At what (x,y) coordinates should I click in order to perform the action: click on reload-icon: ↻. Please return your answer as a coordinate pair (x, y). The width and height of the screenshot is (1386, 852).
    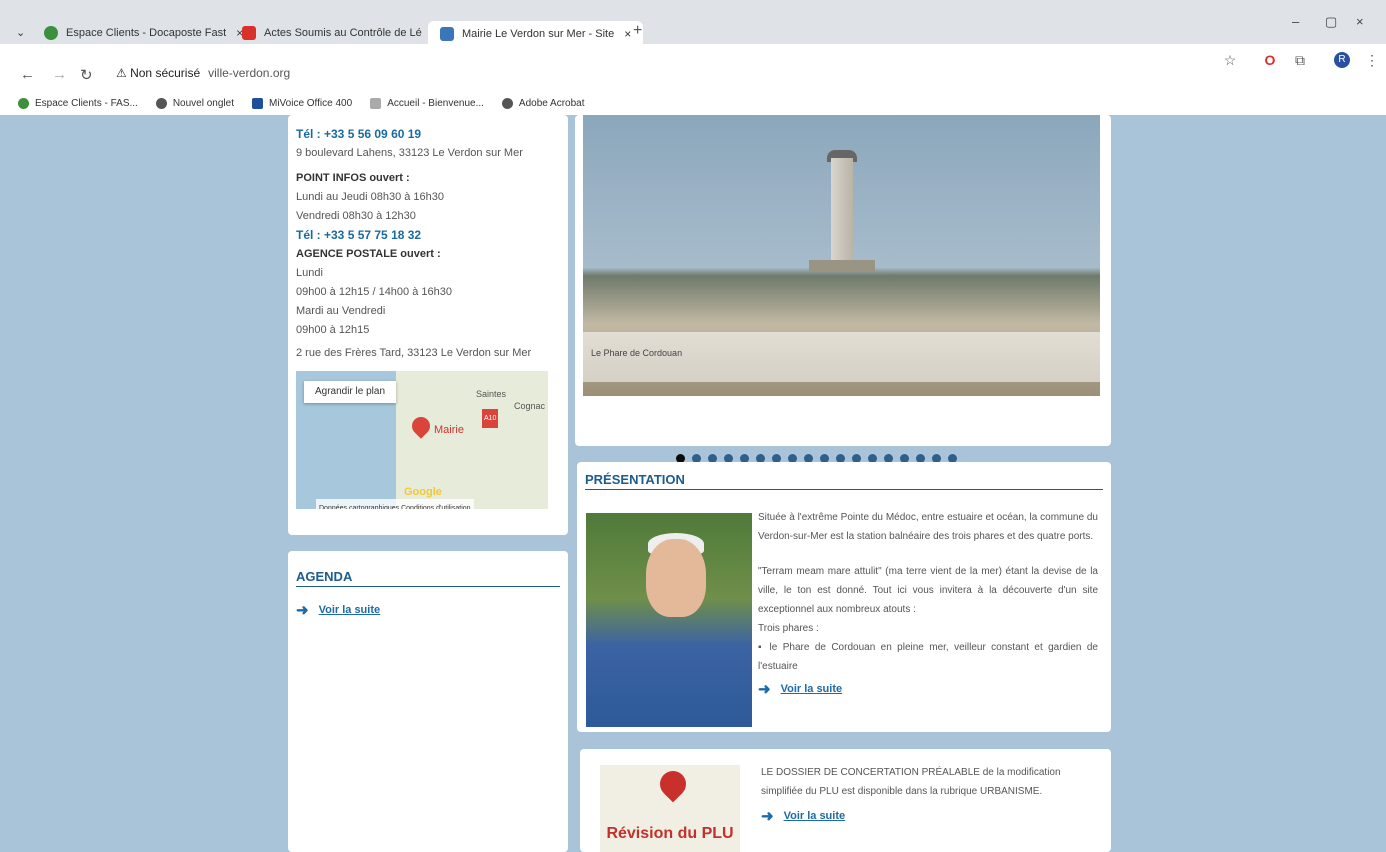
    Looking at the image, I should click on (86, 75).